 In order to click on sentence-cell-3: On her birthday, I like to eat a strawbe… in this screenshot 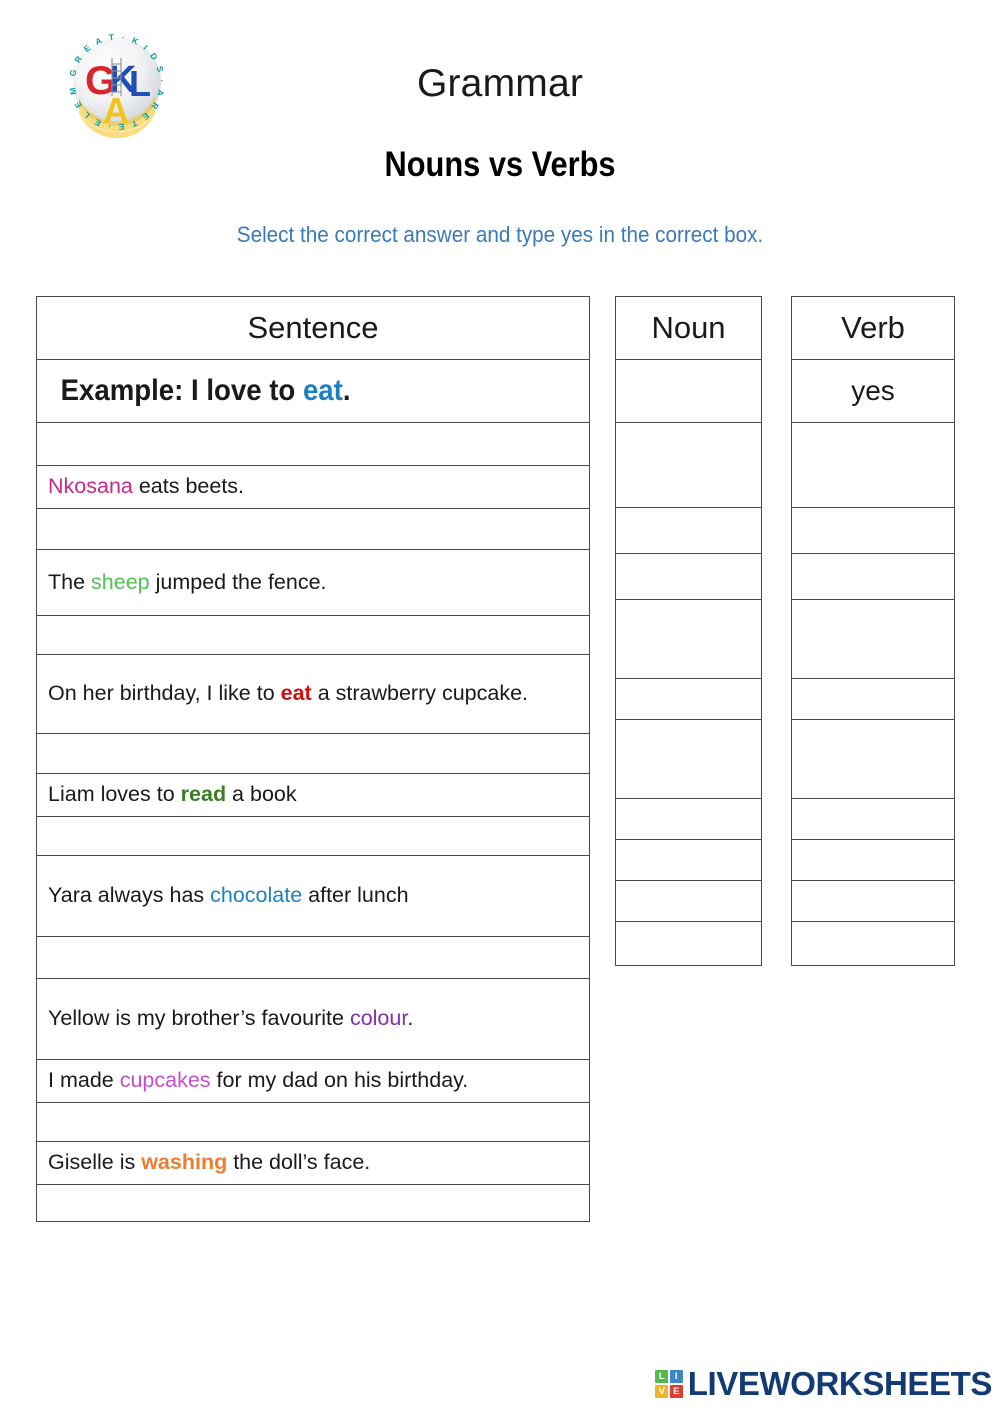, I will do `click(313, 694)`.